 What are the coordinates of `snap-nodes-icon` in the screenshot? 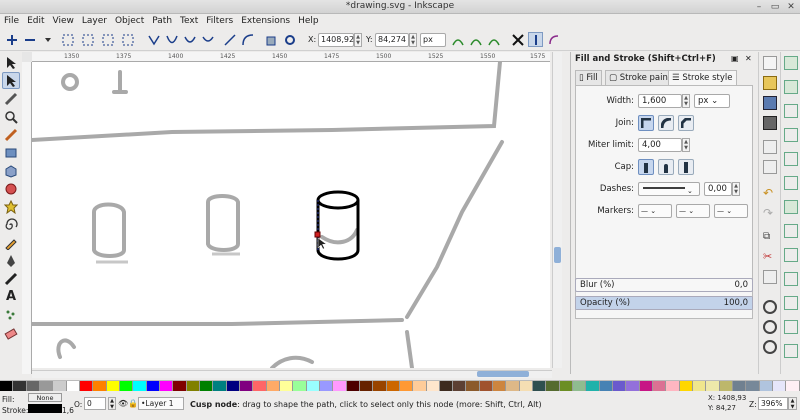 It's located at (791, 207).